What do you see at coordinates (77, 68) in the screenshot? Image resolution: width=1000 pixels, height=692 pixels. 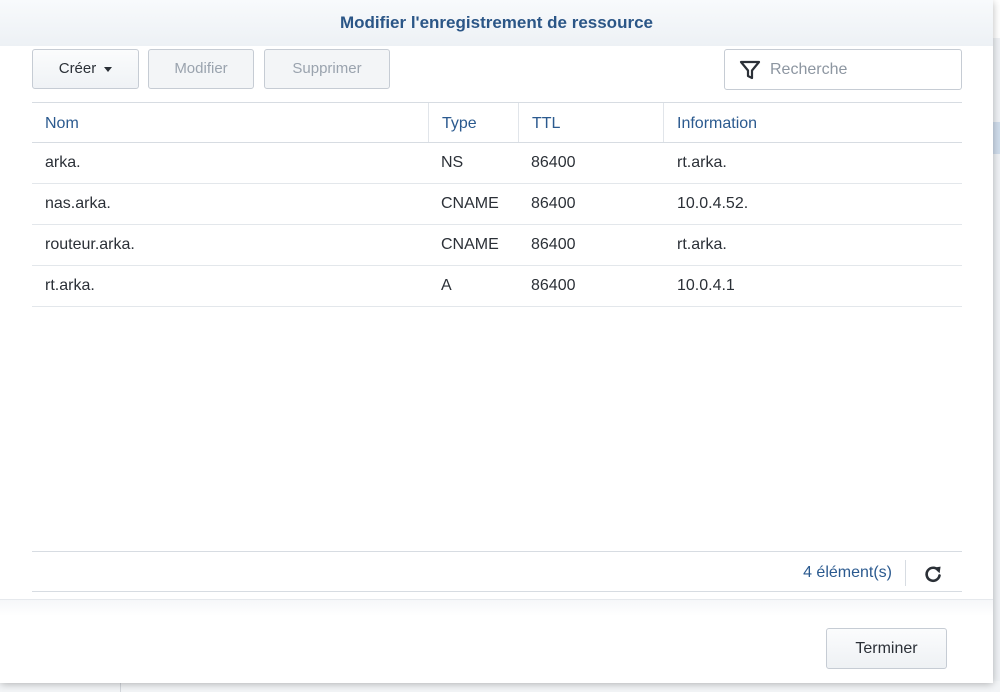 I see `create-button-label: Créer` at bounding box center [77, 68].